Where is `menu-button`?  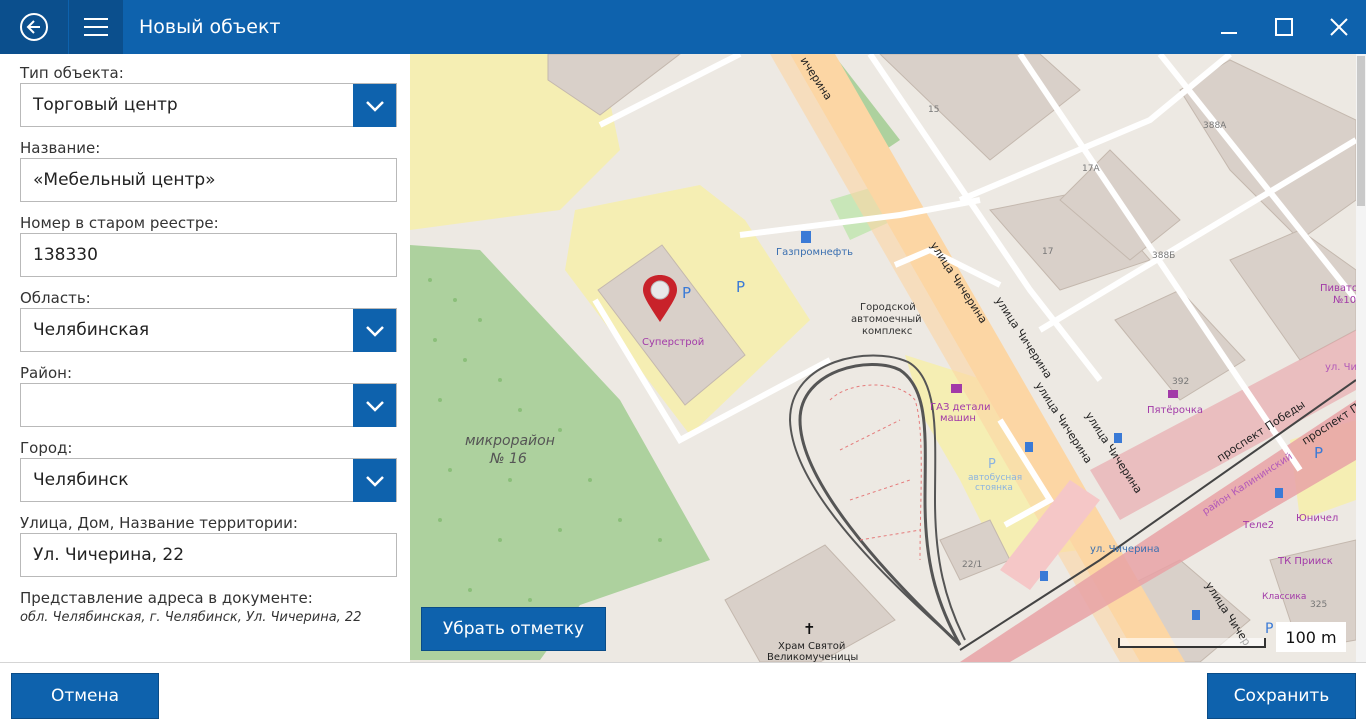 menu-button is located at coordinates (96, 27).